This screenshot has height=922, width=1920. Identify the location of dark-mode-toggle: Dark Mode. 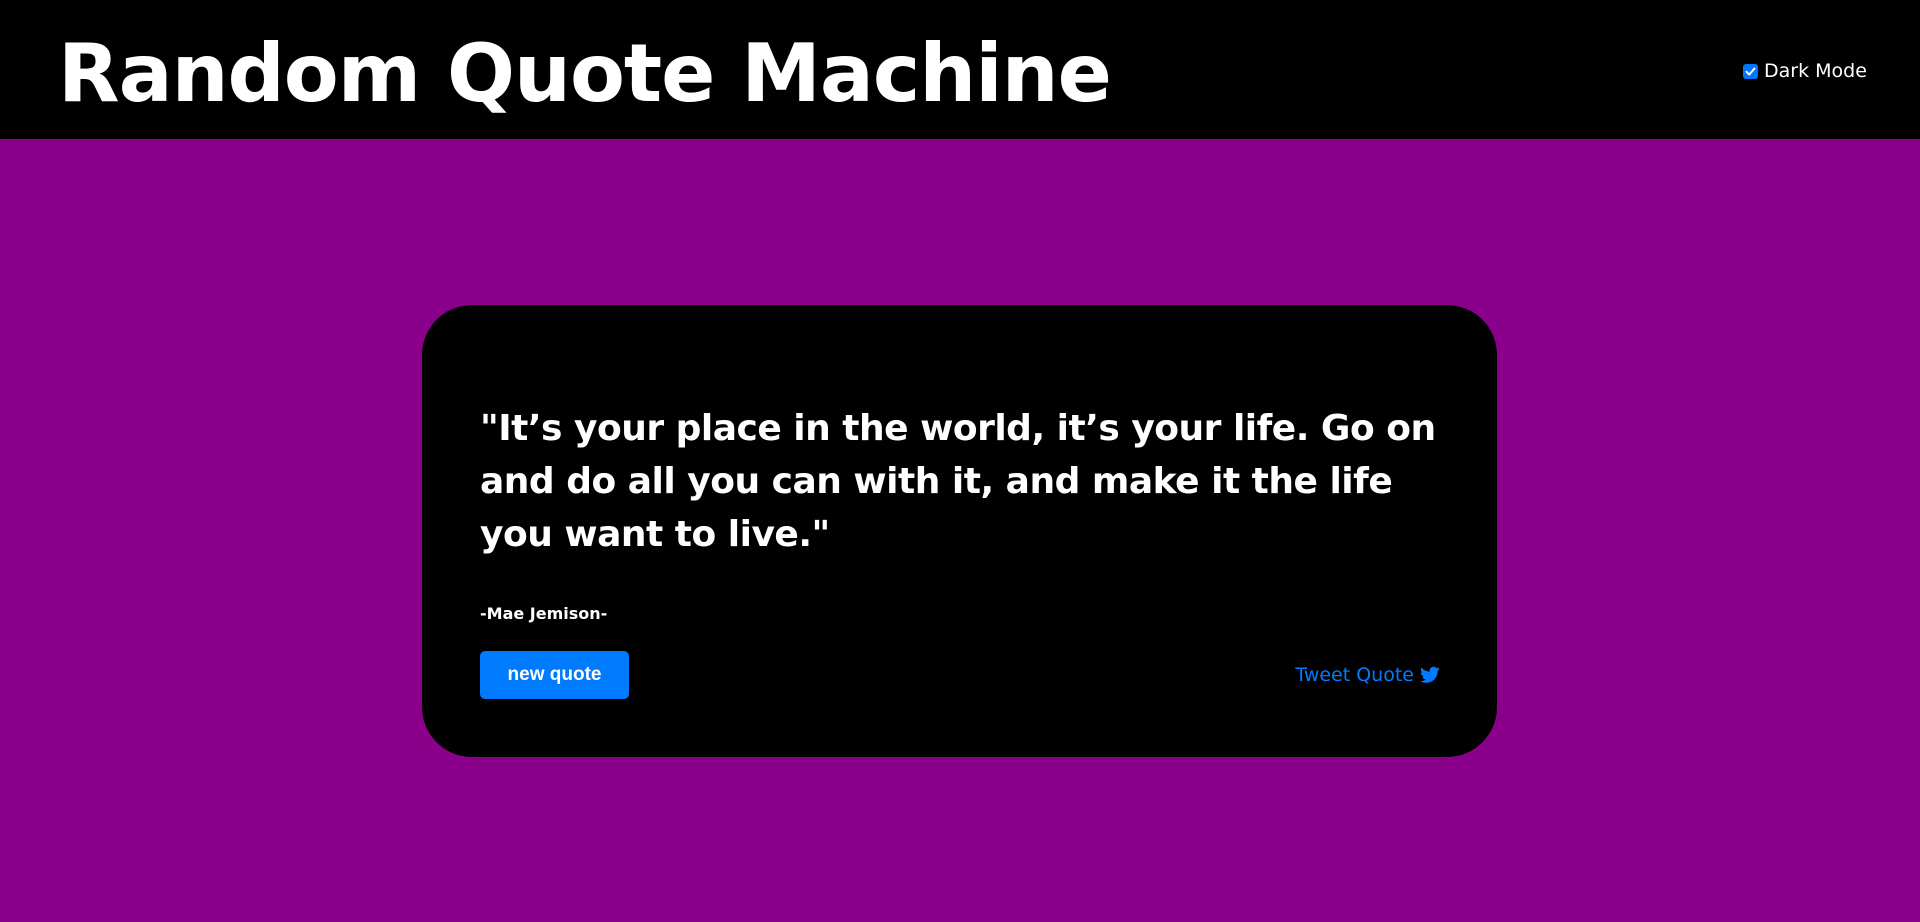
(1805, 71).